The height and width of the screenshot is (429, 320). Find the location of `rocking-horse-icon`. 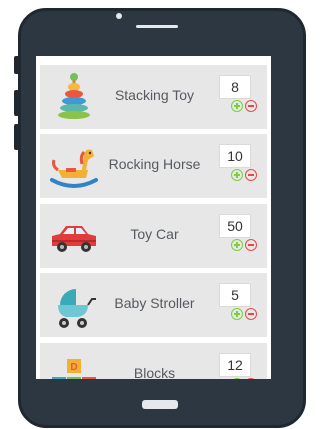

rocking-horse-icon is located at coordinates (74, 168).